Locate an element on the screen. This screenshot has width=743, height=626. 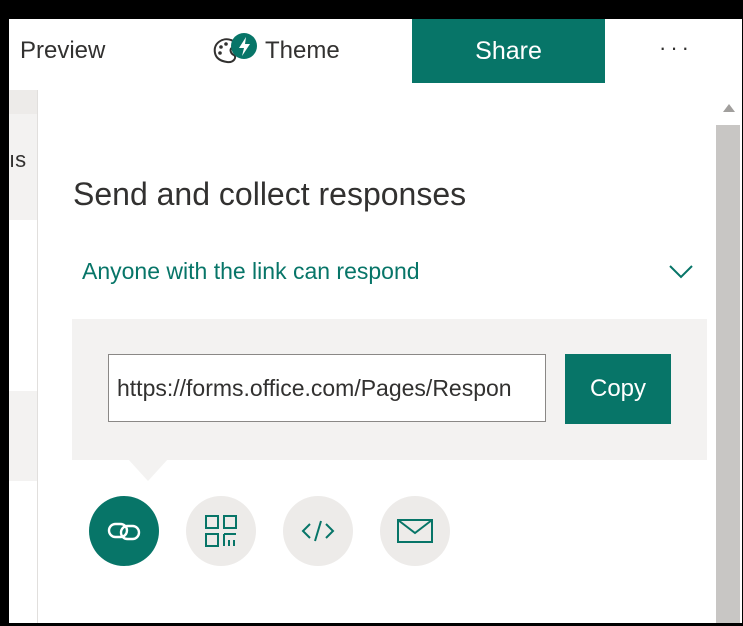
chevron-down-icon is located at coordinates (681, 272).